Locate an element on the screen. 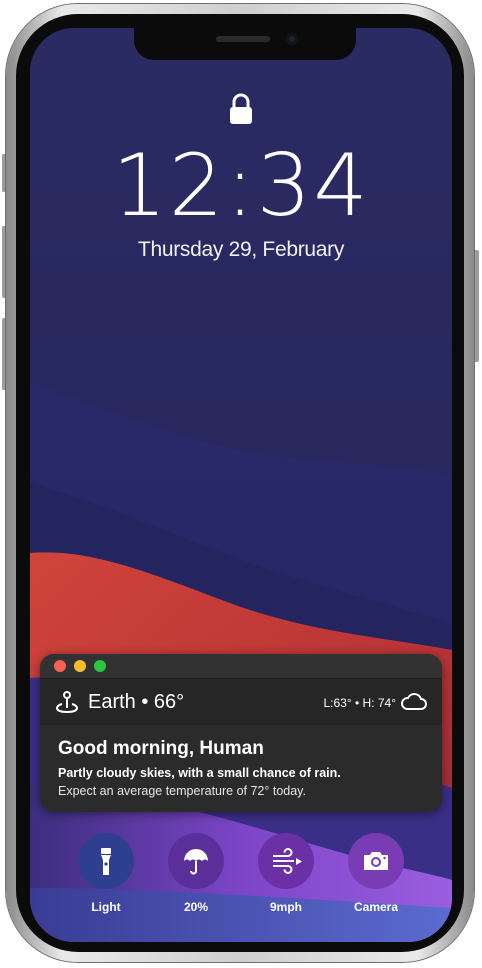  camera-icon is located at coordinates (376, 861).